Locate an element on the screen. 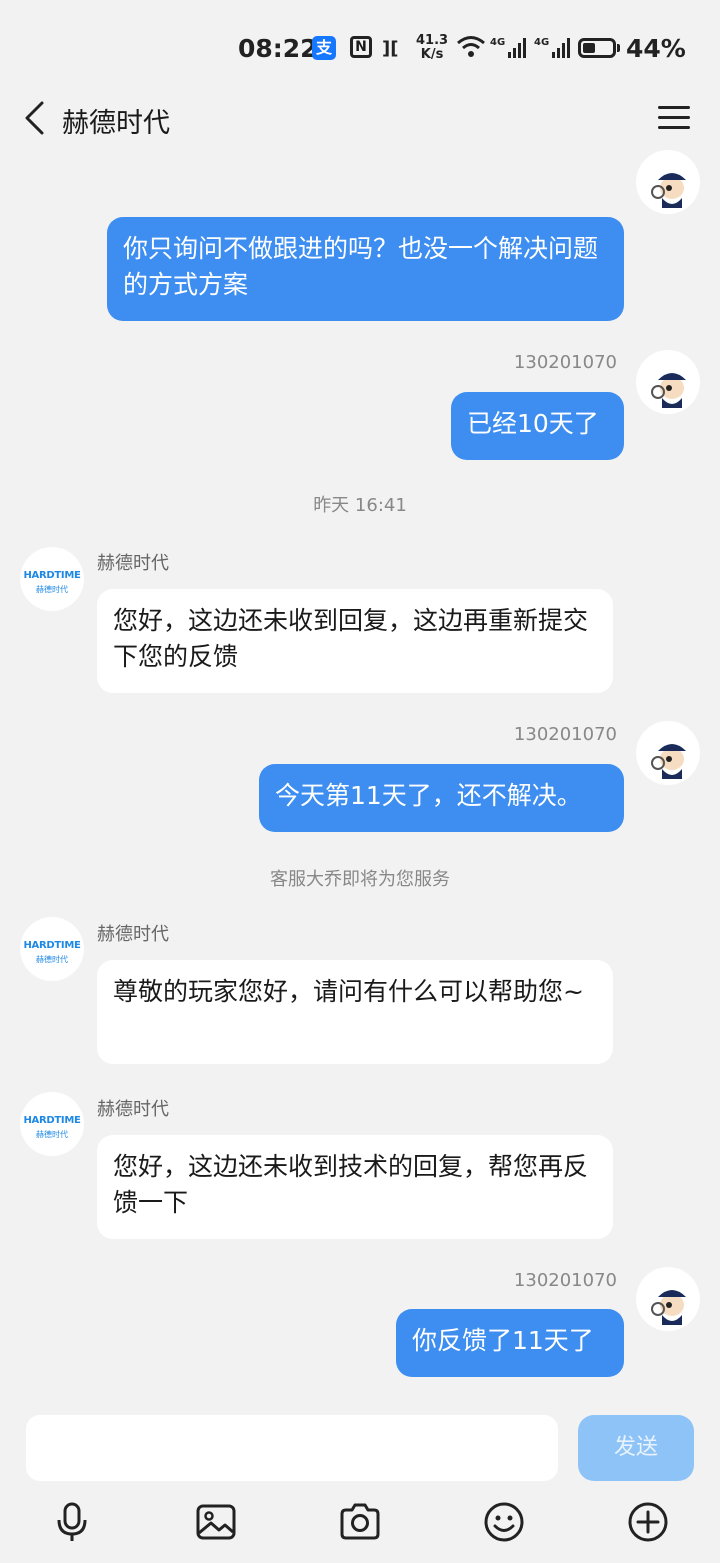 The width and height of the screenshot is (720, 1563). message-bubble: 您好，这边还未收到技术的回复，帮您再反馈一下 is located at coordinates (355, 1187).